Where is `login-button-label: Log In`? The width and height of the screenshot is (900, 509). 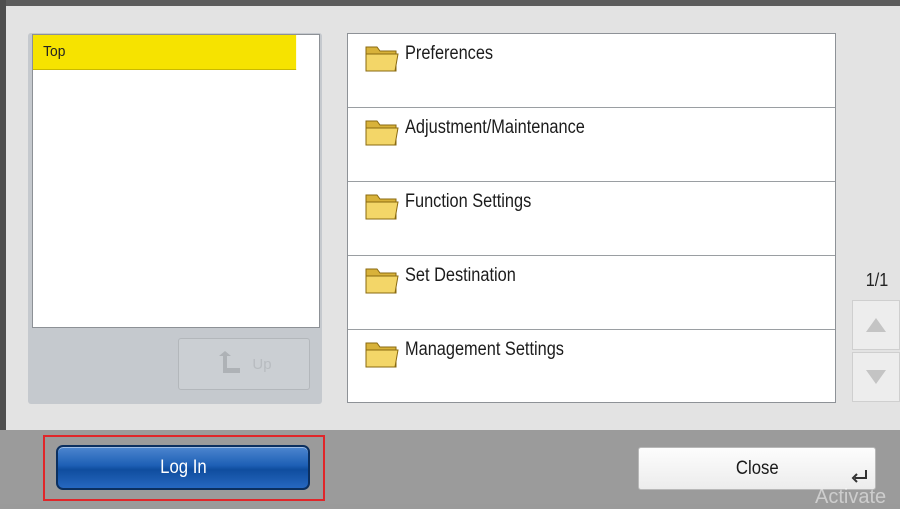
login-button-label: Log In is located at coordinates (183, 467).